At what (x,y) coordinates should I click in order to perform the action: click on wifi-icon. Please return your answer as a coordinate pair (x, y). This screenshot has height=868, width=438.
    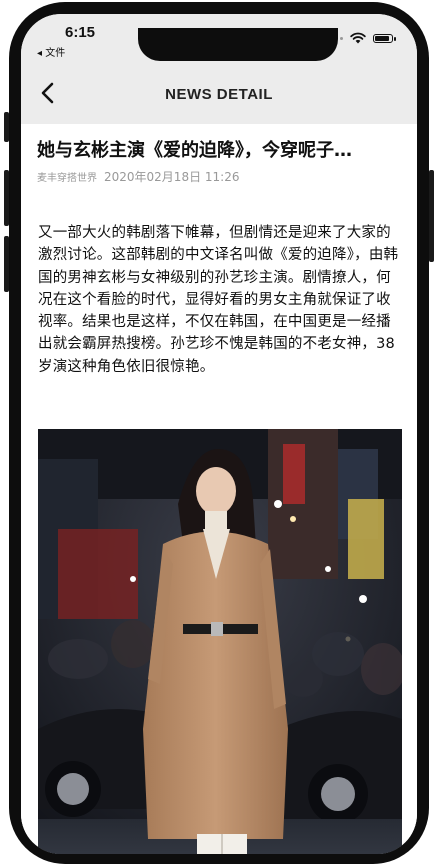
    Looking at the image, I should click on (358, 38).